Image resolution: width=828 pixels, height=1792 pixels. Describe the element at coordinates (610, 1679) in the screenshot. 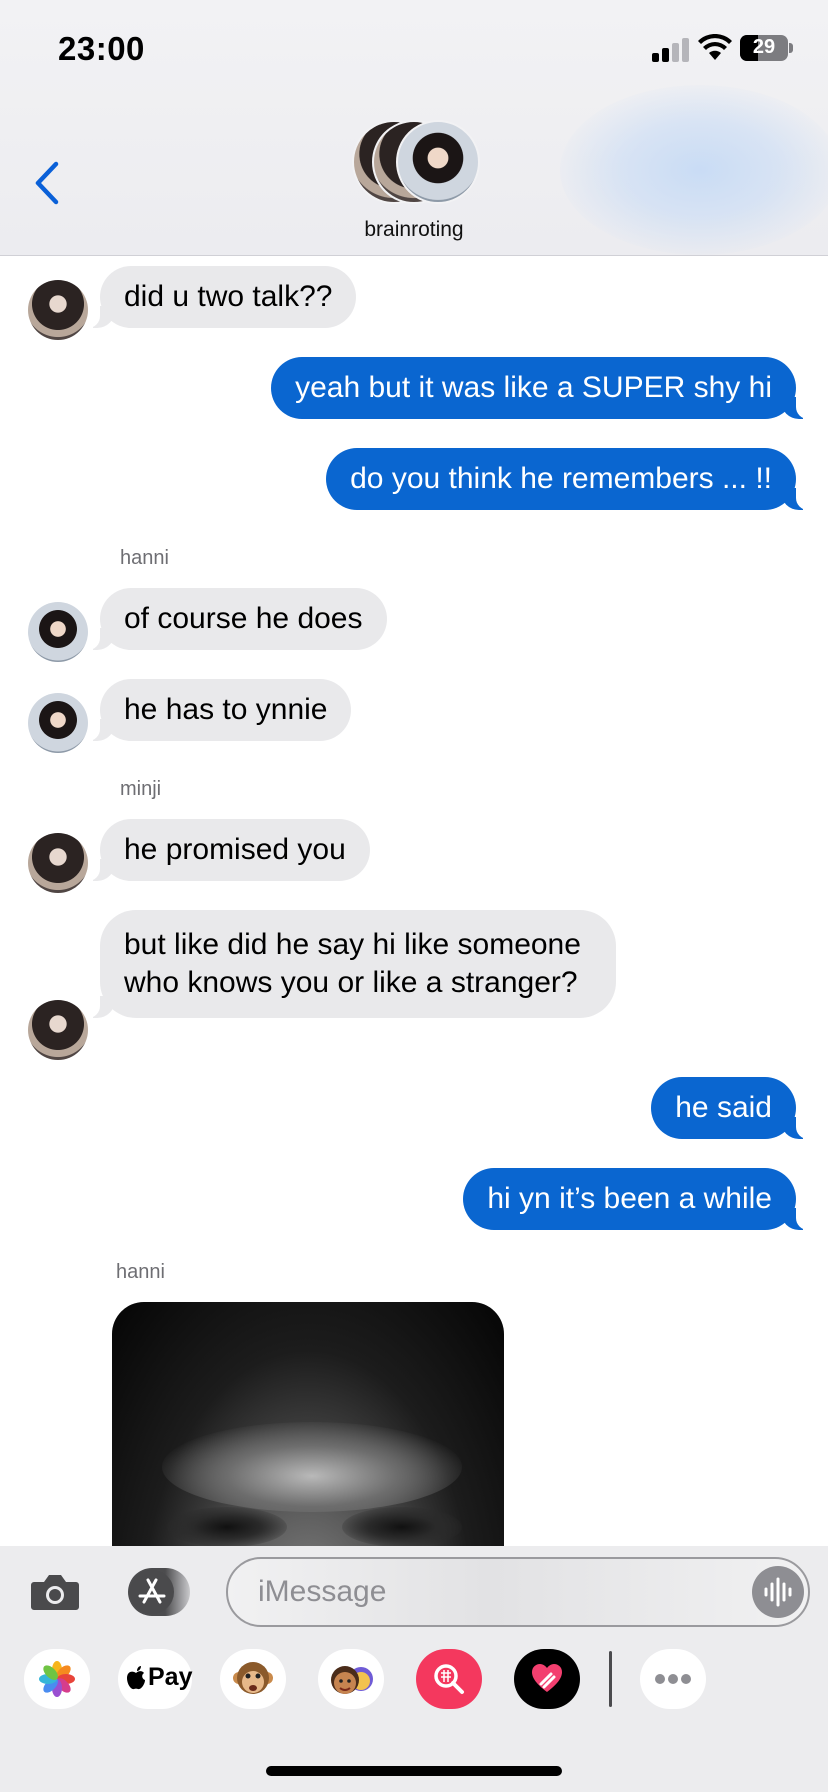

I see `tray-divider` at that location.